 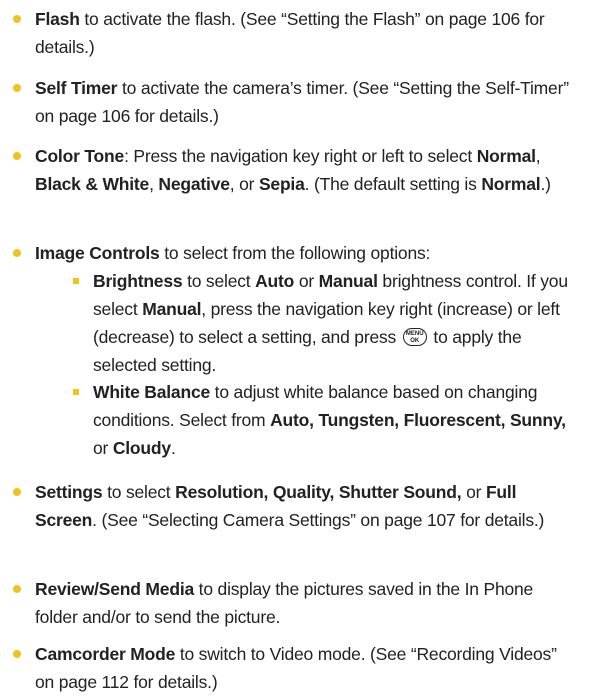 I want to click on option-sepia: Sepia, so click(x=281, y=184).